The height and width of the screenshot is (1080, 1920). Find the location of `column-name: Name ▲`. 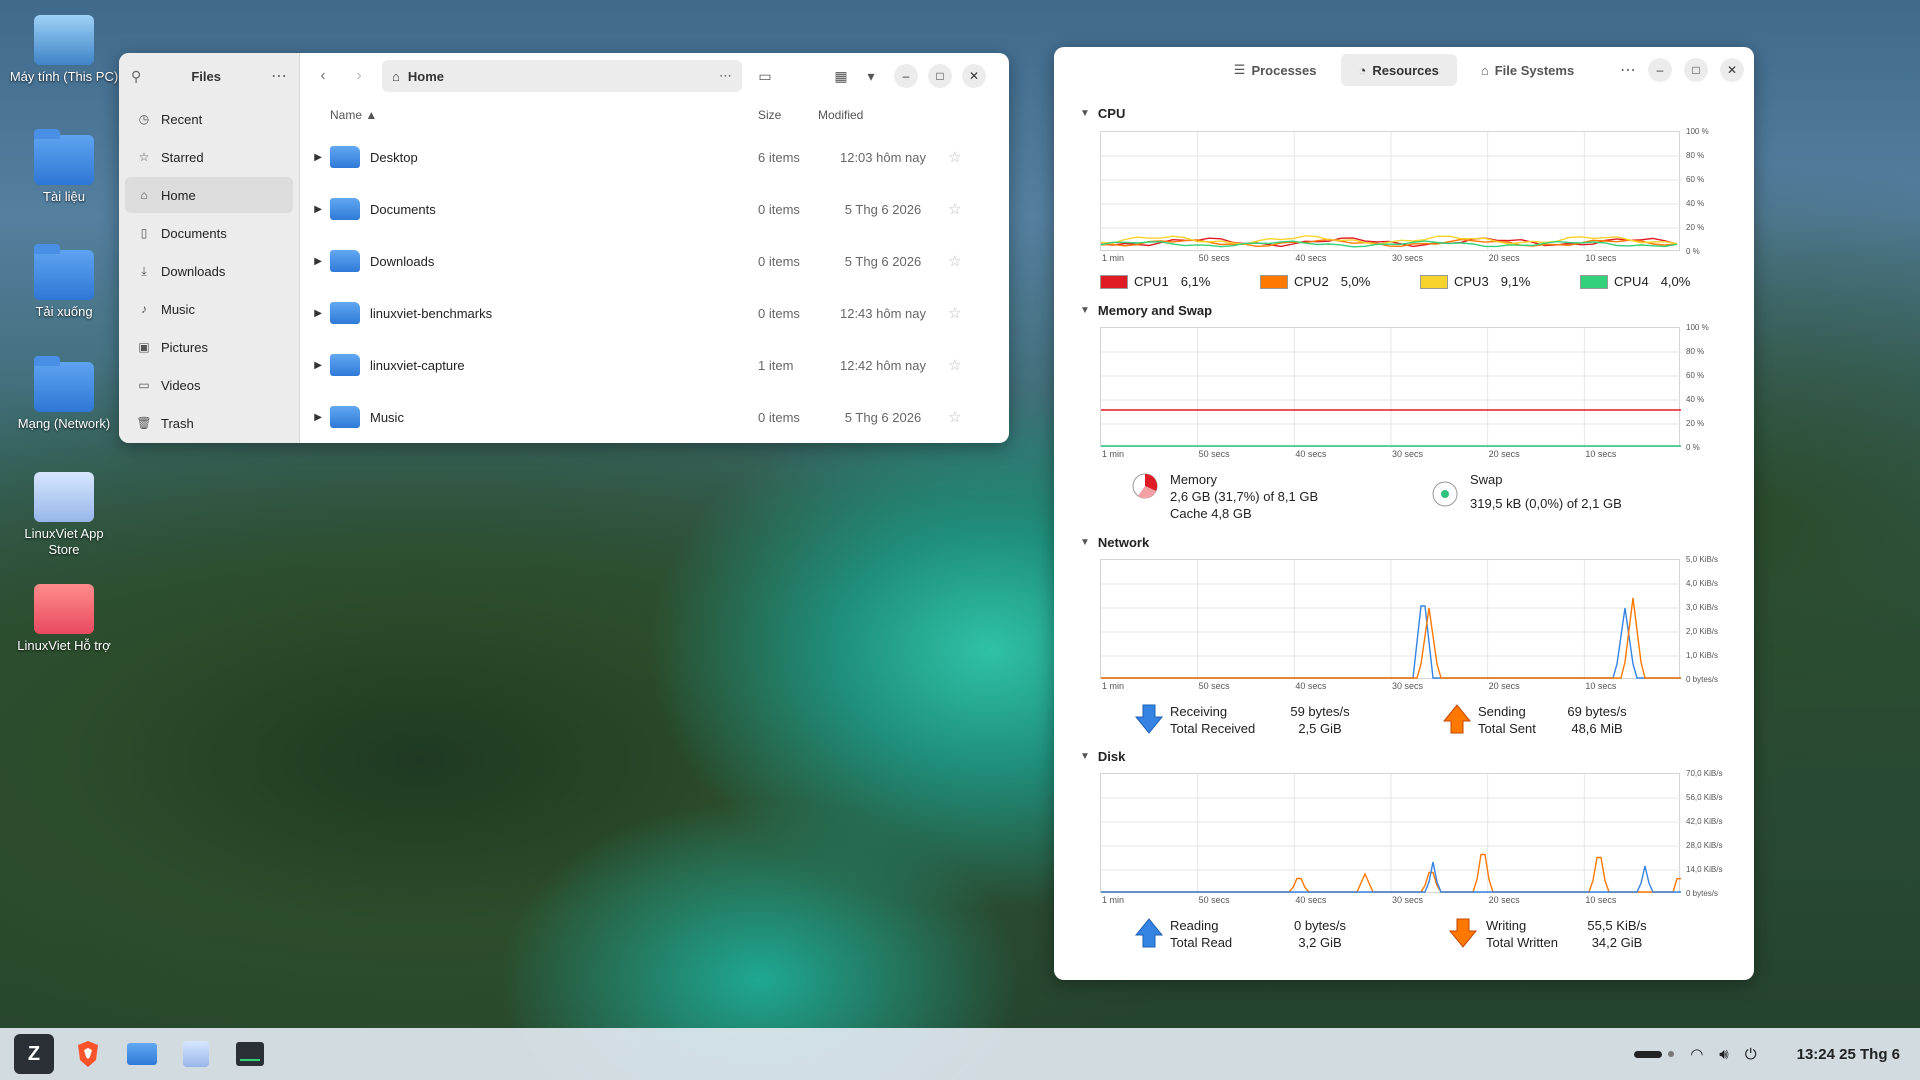

column-name: Name ▲ is located at coordinates (544, 115).